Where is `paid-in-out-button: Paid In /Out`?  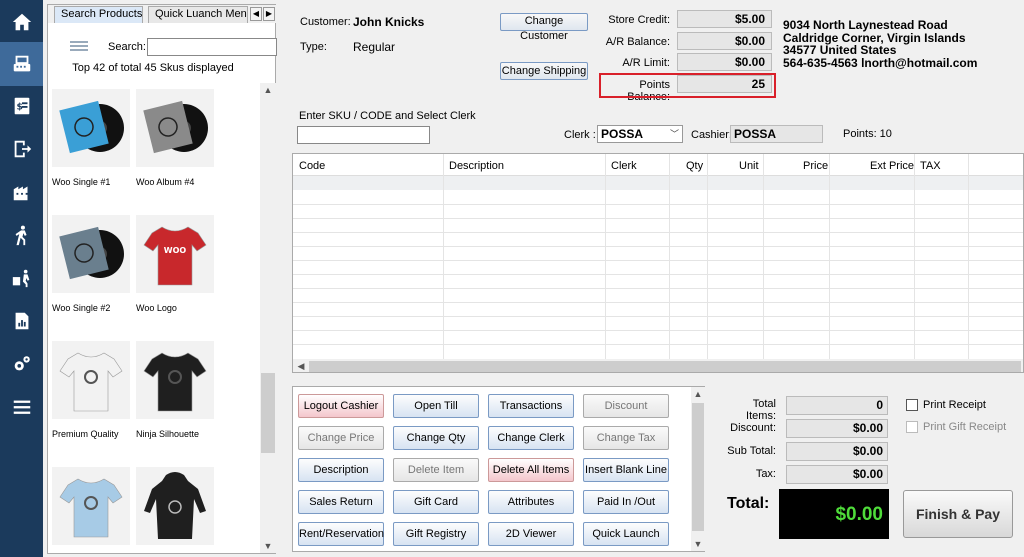
paid-in-out-button: Paid In /Out is located at coordinates (626, 502).